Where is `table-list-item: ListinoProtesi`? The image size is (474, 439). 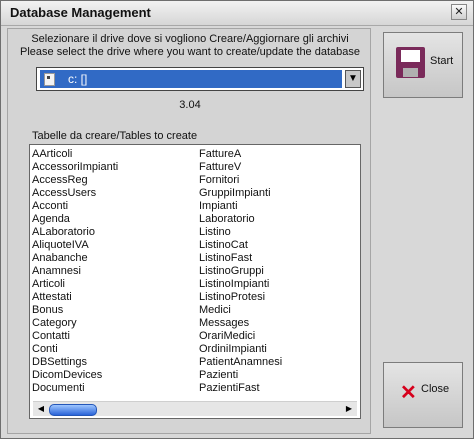
table-list-item: ListinoProtesi is located at coordinates (240, 297).